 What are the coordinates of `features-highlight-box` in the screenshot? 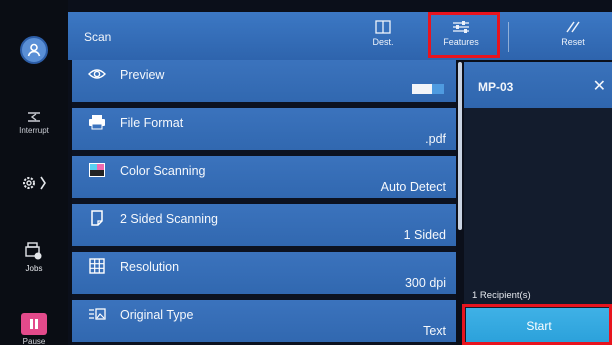 It's located at (464, 35).